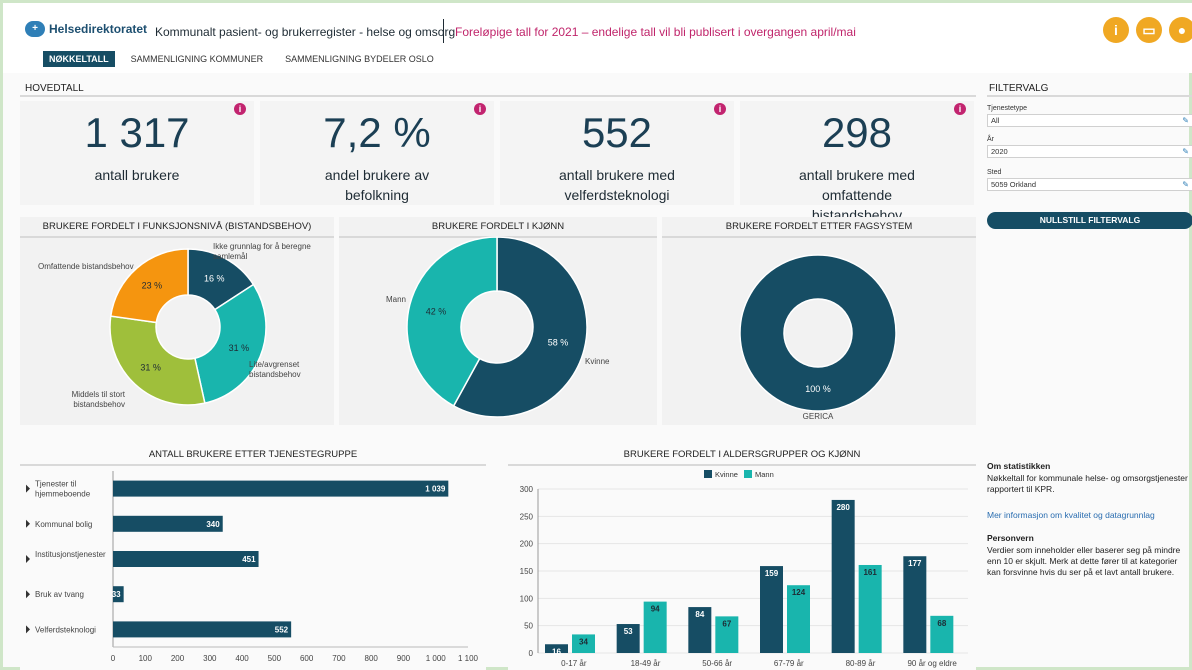 Image resolution: width=1192 pixels, height=670 pixels. Describe the element at coordinates (1180, 30) in the screenshot. I see `share-icon: ●` at that location.